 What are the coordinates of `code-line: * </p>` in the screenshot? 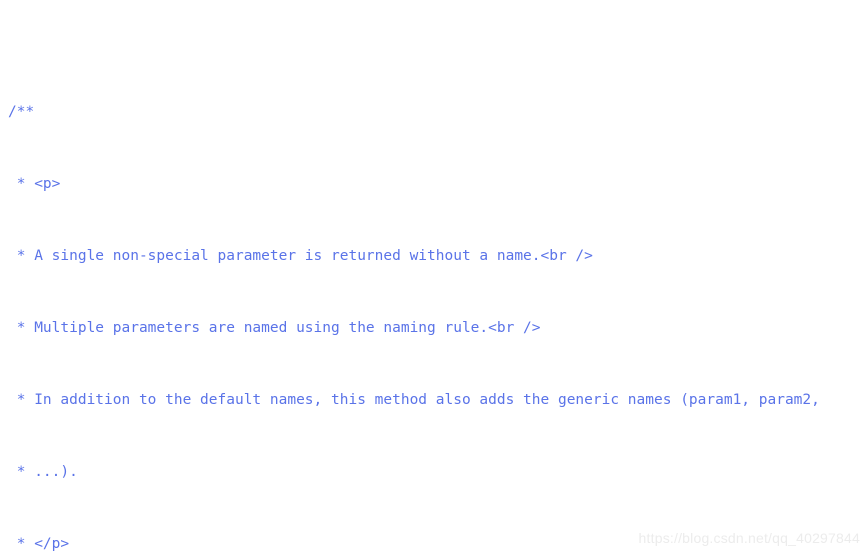 It's located at (438, 544).